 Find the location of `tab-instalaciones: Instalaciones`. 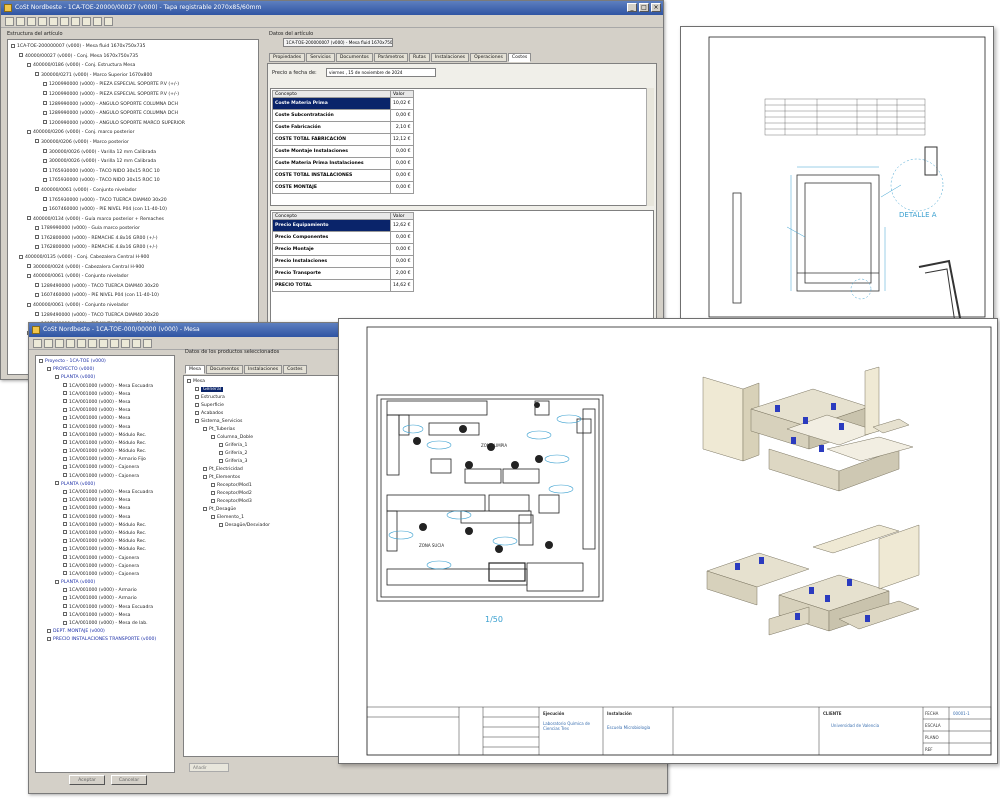

tab-instalaciones: Instalaciones is located at coordinates (263, 369).